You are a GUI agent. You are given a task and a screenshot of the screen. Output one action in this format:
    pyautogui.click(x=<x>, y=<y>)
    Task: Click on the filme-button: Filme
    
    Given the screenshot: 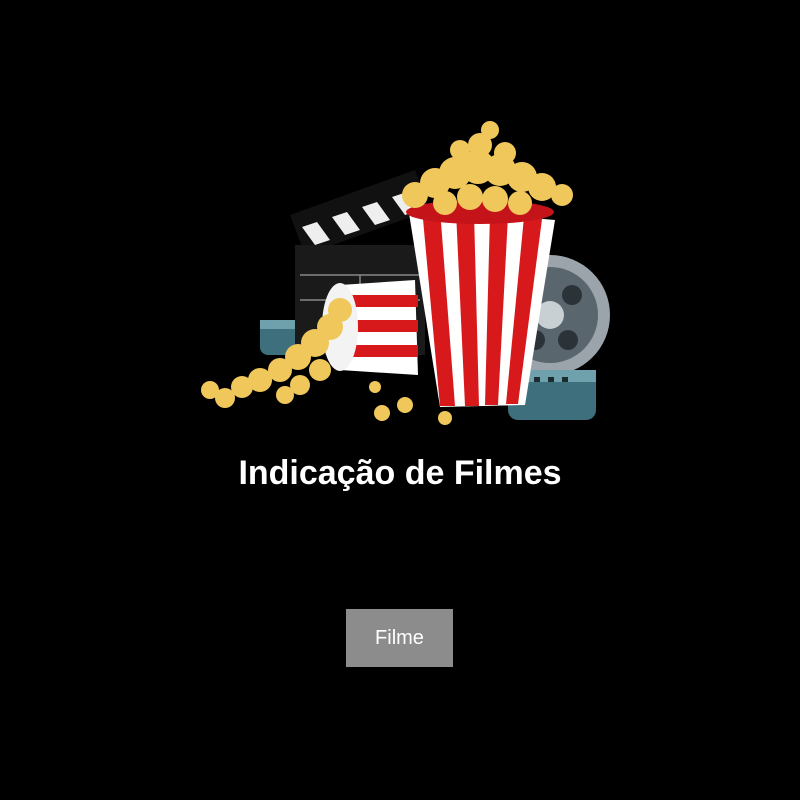 What is the action you would take?
    pyautogui.click(x=399, y=638)
    